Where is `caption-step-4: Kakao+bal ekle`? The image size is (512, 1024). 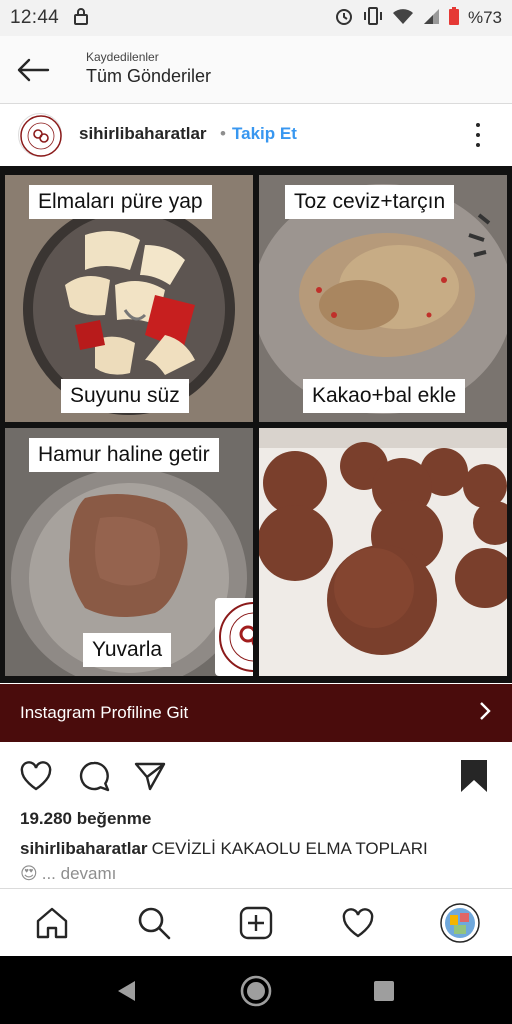
caption-step-4: Kakao+bal ekle is located at coordinates (384, 396).